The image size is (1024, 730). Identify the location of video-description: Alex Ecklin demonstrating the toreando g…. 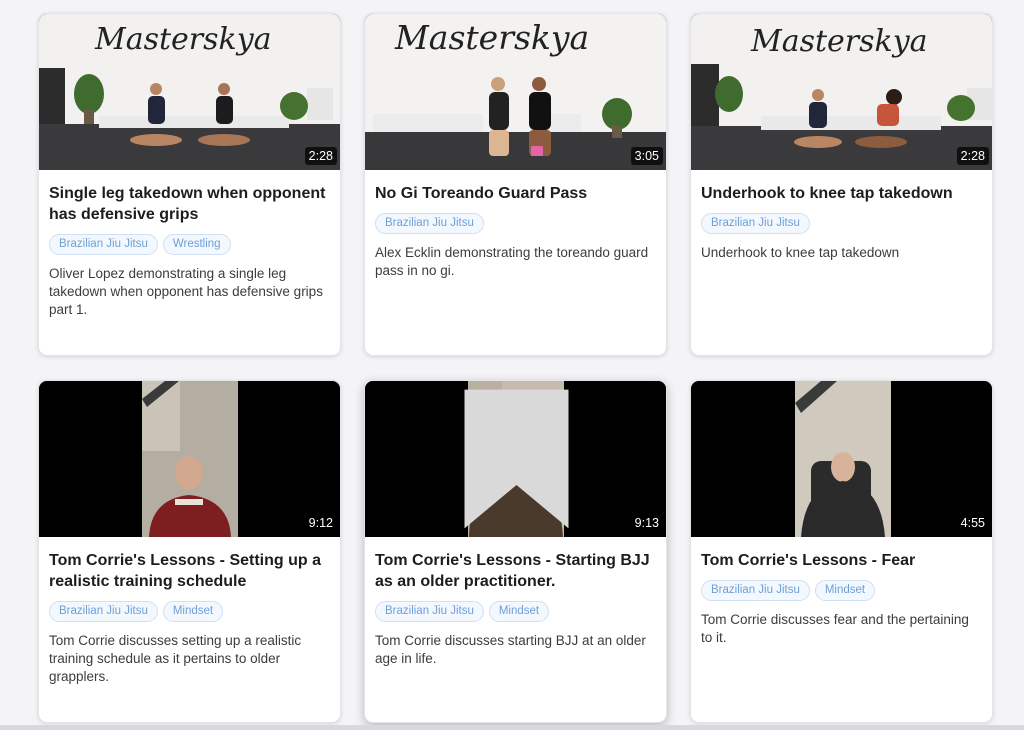
(512, 261).